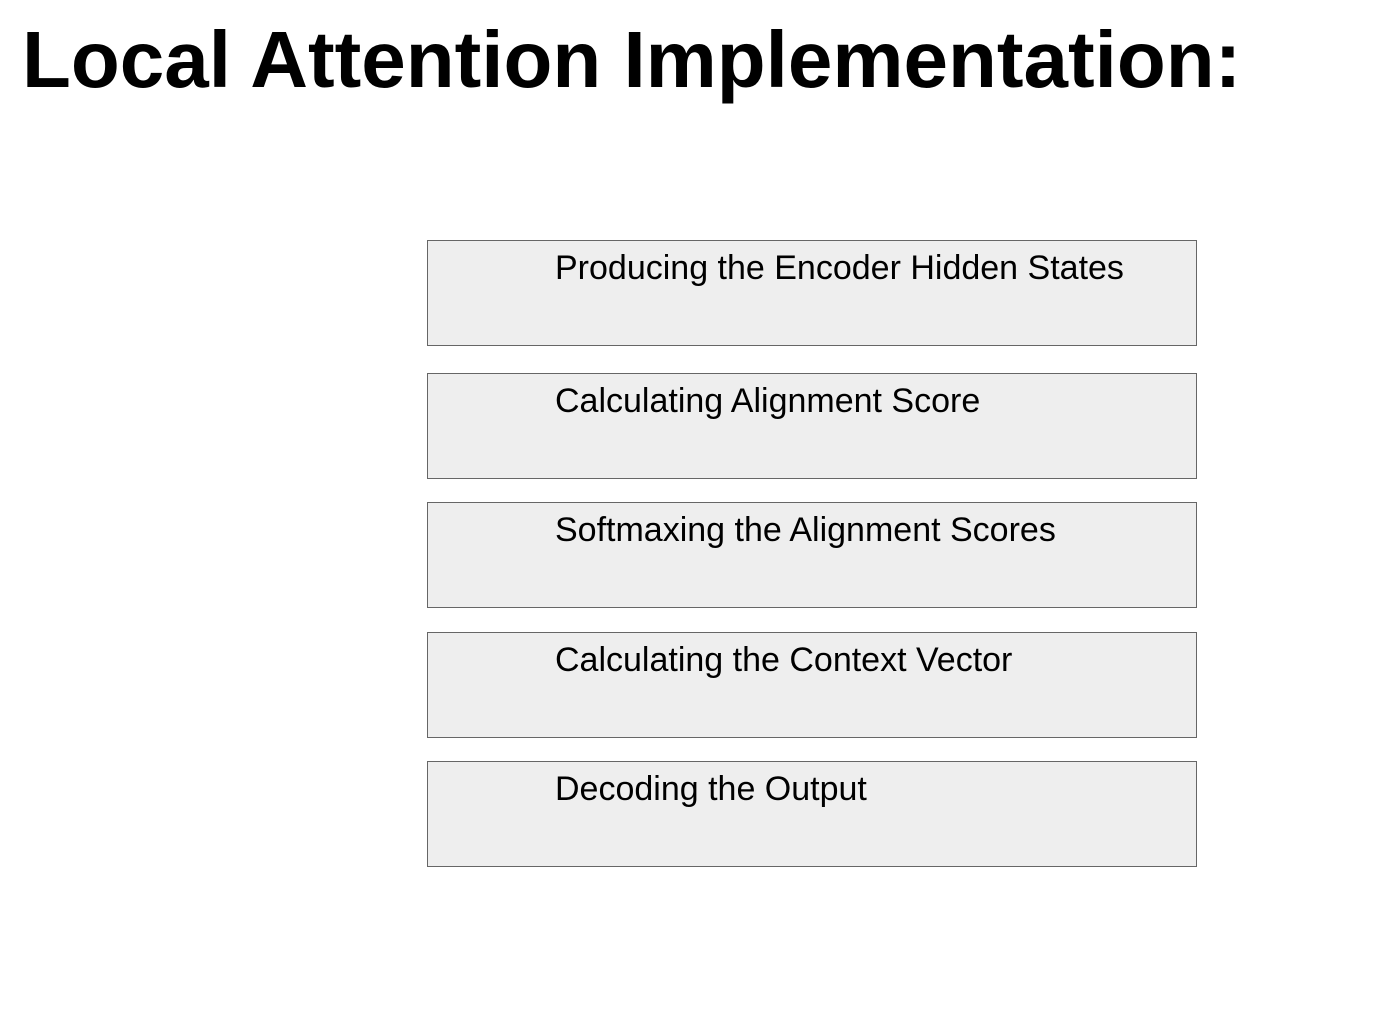 Image resolution: width=1384 pixels, height=1012 pixels. Describe the element at coordinates (784, 660) in the screenshot. I see `step-label: Calculating the Context Vector` at that location.